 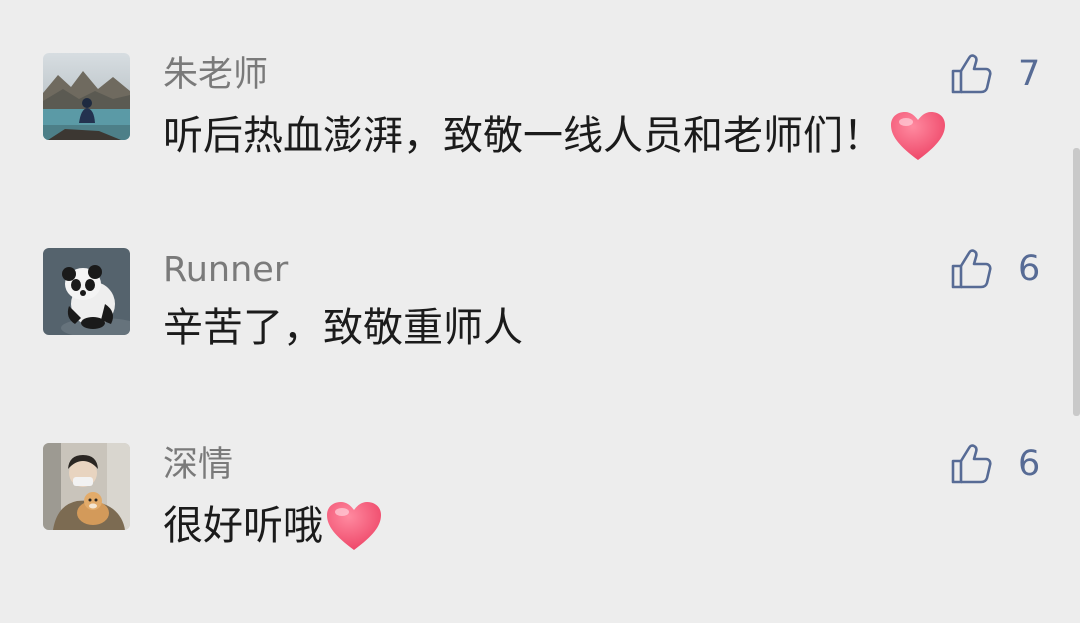 What do you see at coordinates (243, 526) in the screenshot?
I see `comment-text-content: 很好听哦` at bounding box center [243, 526].